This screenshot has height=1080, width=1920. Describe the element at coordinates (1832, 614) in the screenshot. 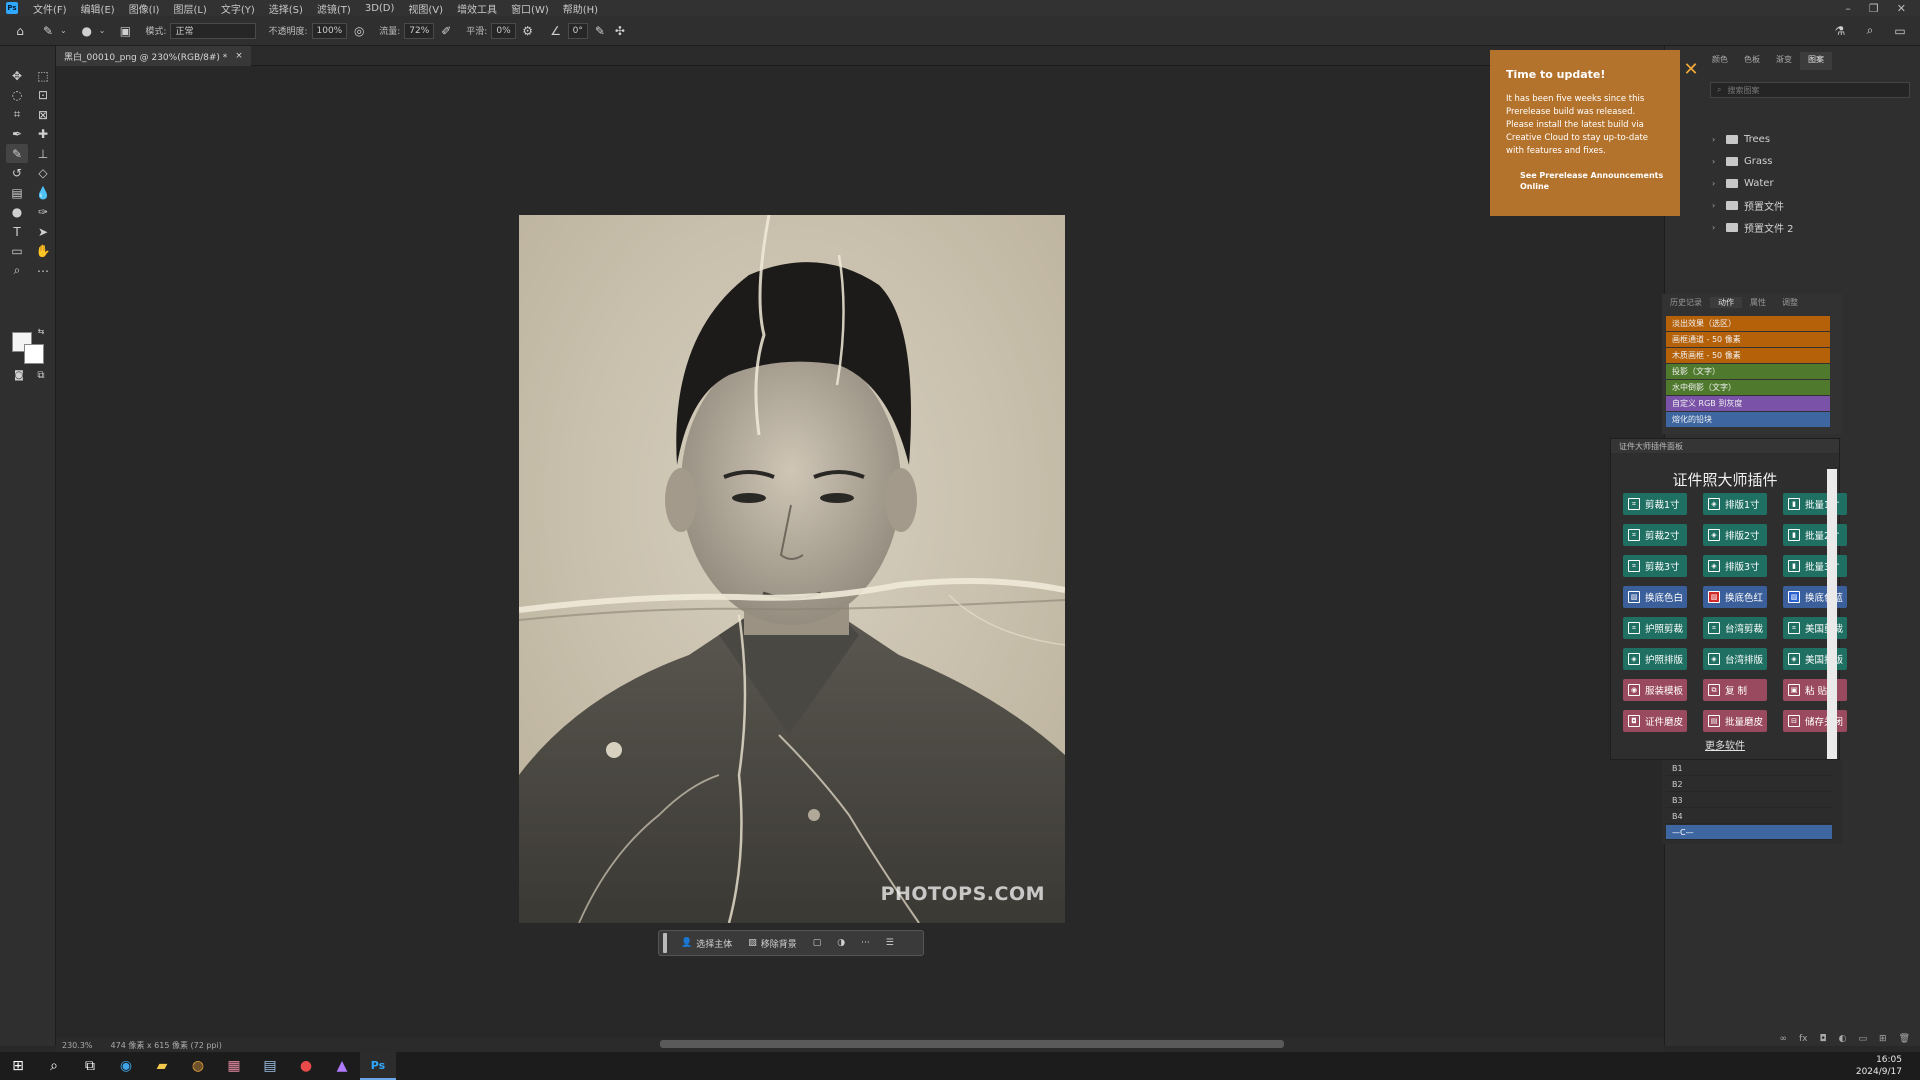

I see `plugin-scrollbar` at that location.